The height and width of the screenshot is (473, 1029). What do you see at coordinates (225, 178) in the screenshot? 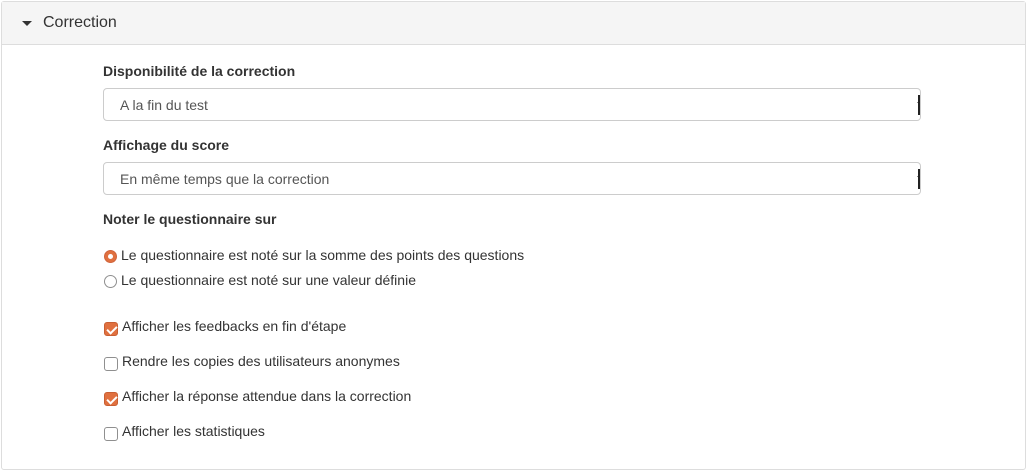
I see `score-display-selected-value: En même temps que la correction` at bounding box center [225, 178].